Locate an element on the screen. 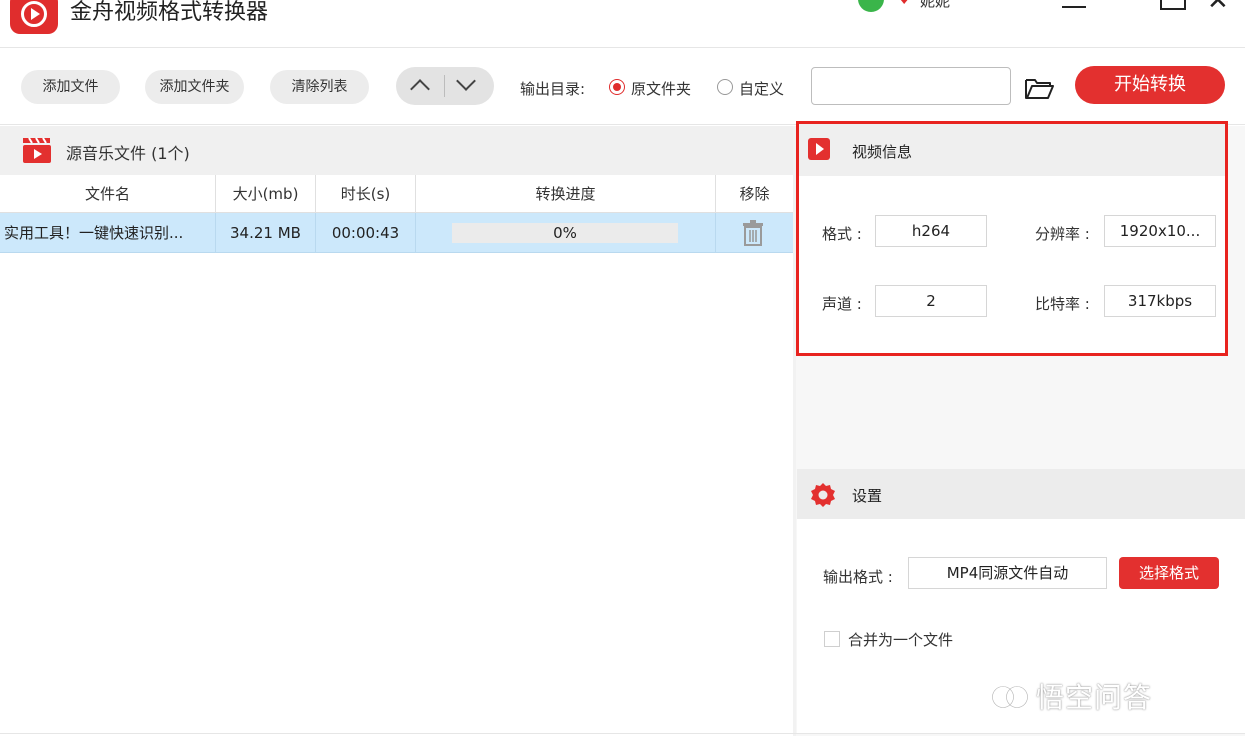 The width and height of the screenshot is (1245, 736). bitrate-label: 比特率 : is located at coordinates (1062, 304).